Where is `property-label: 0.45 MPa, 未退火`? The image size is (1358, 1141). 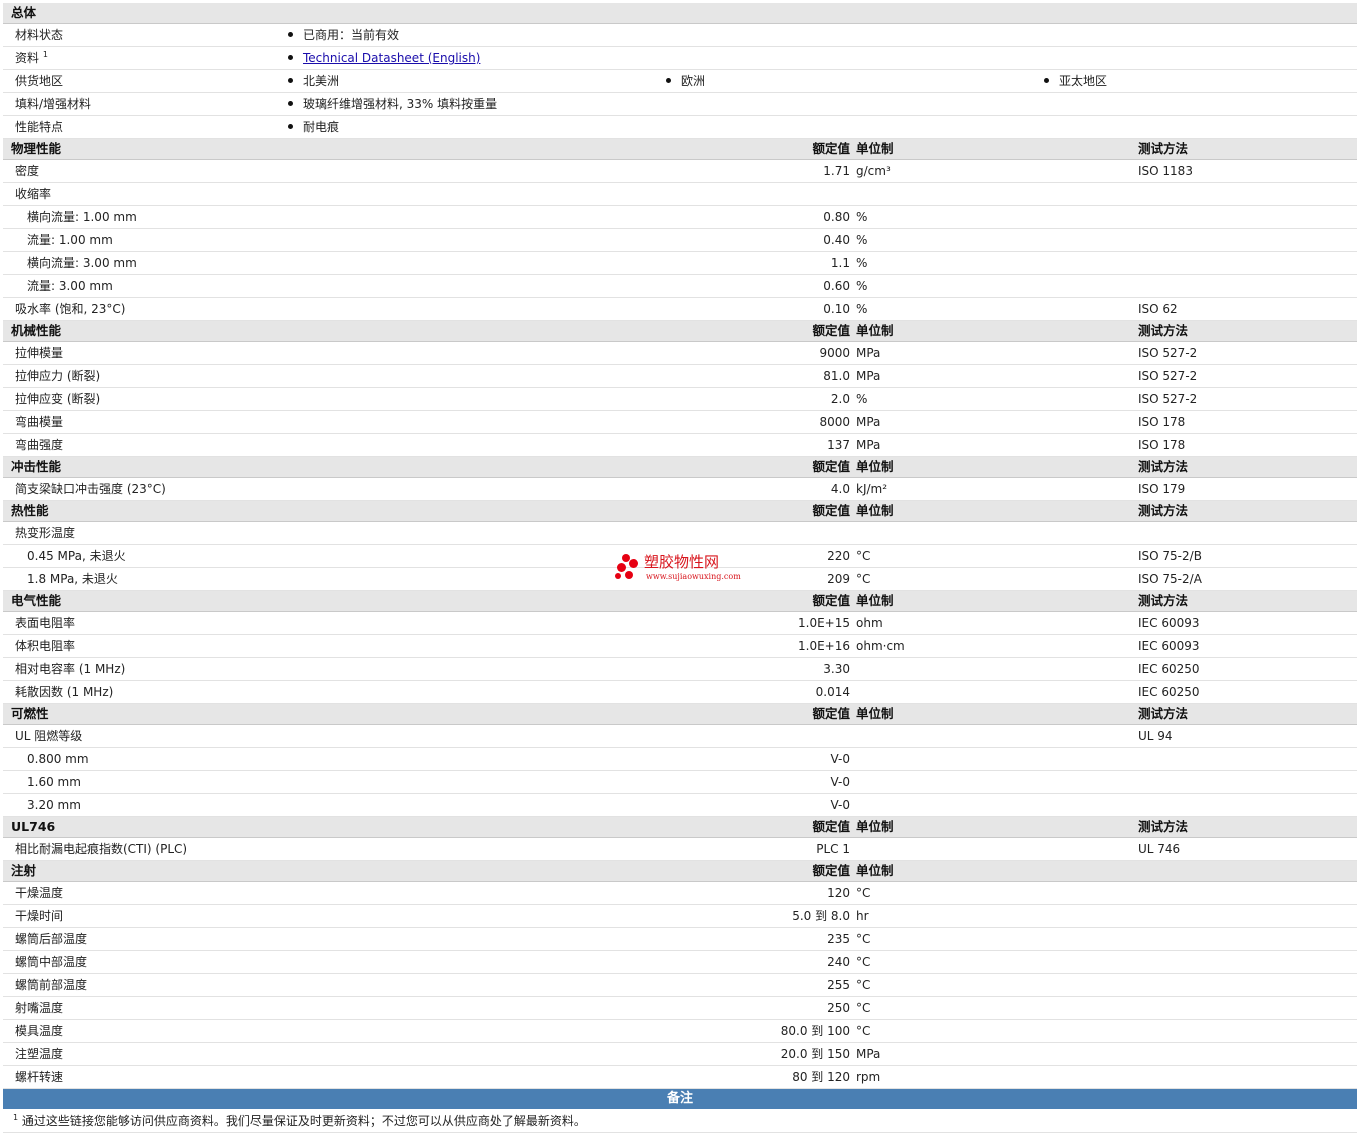 property-label: 0.45 MPa, 未退火 is located at coordinates (76, 556).